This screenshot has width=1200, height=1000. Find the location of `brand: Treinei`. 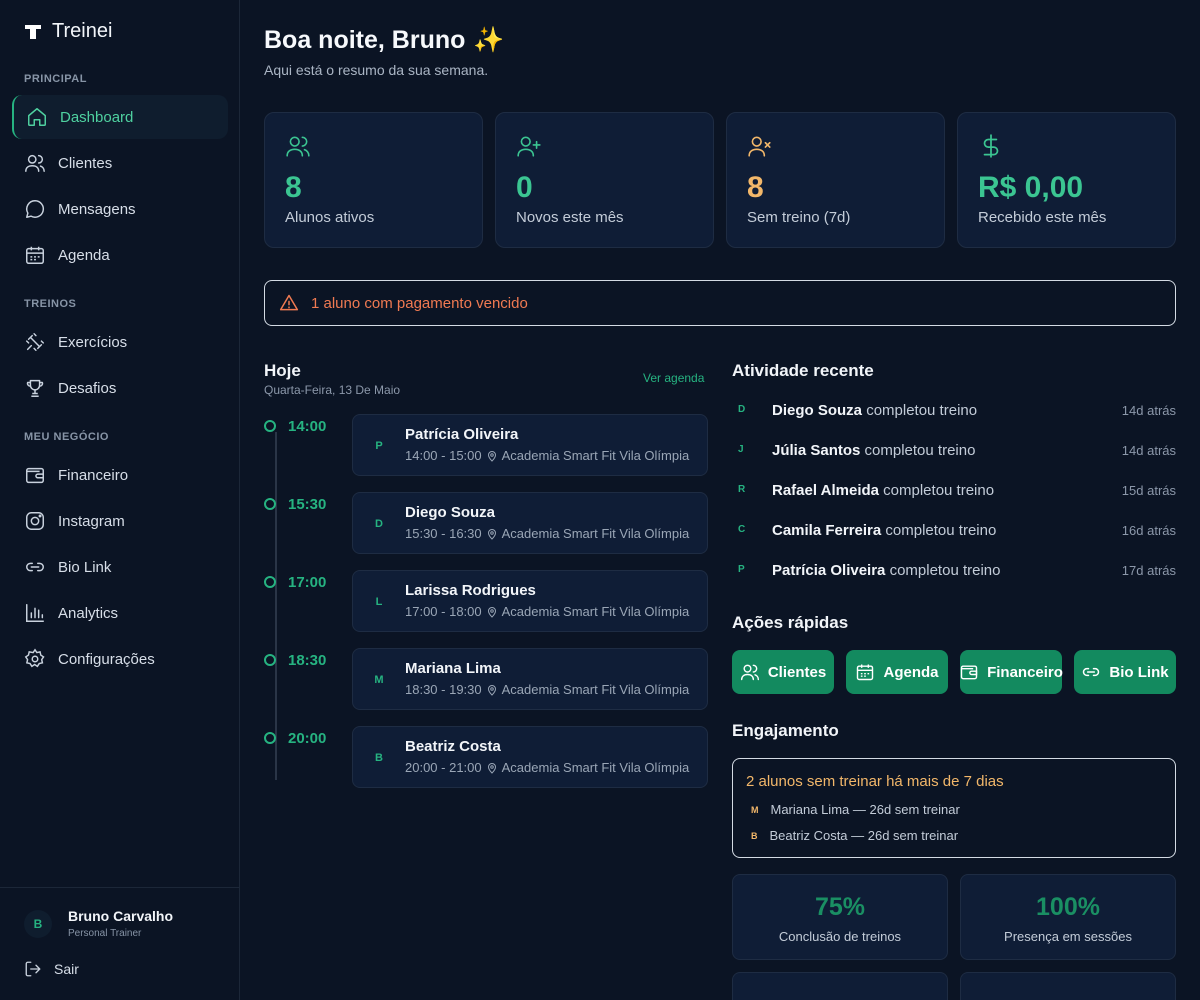

brand: Treinei is located at coordinates (68, 31).